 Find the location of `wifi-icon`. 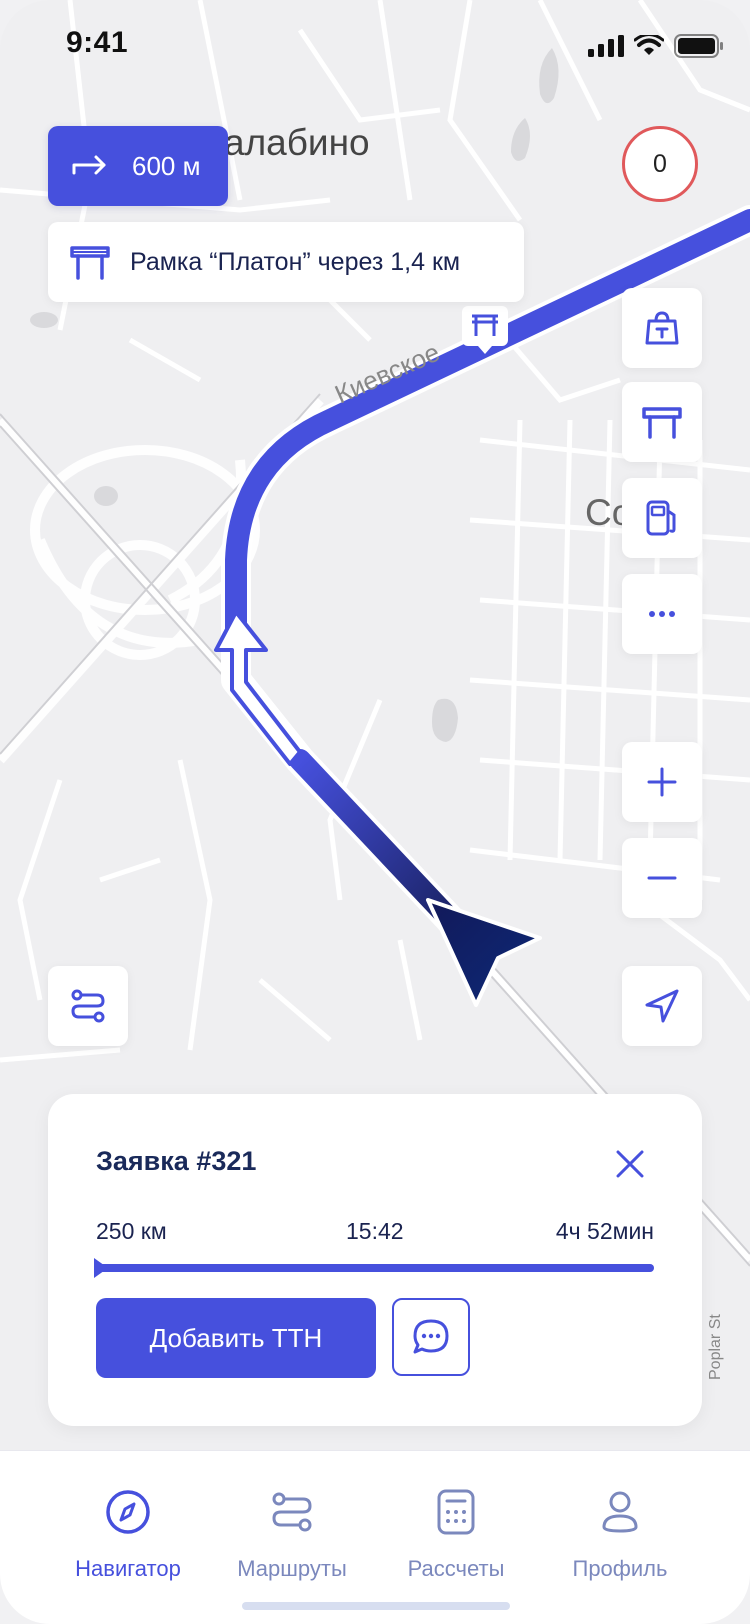

wifi-icon is located at coordinates (649, 45).